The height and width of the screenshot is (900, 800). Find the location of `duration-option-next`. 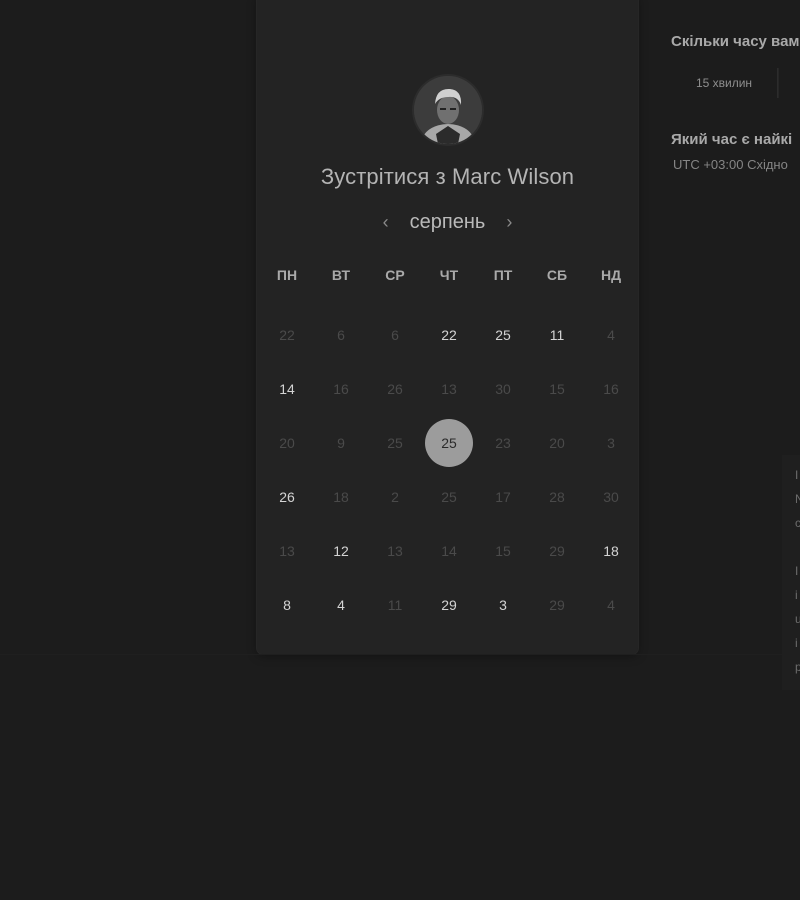

duration-option-next is located at coordinates (789, 83).